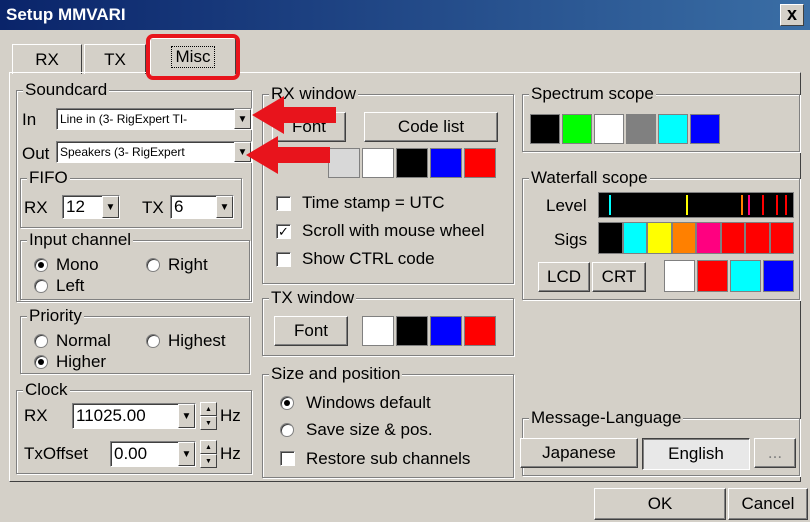 The width and height of the screenshot is (810, 522). Describe the element at coordinates (193, 57) in the screenshot. I see `highlight-box` at that location.